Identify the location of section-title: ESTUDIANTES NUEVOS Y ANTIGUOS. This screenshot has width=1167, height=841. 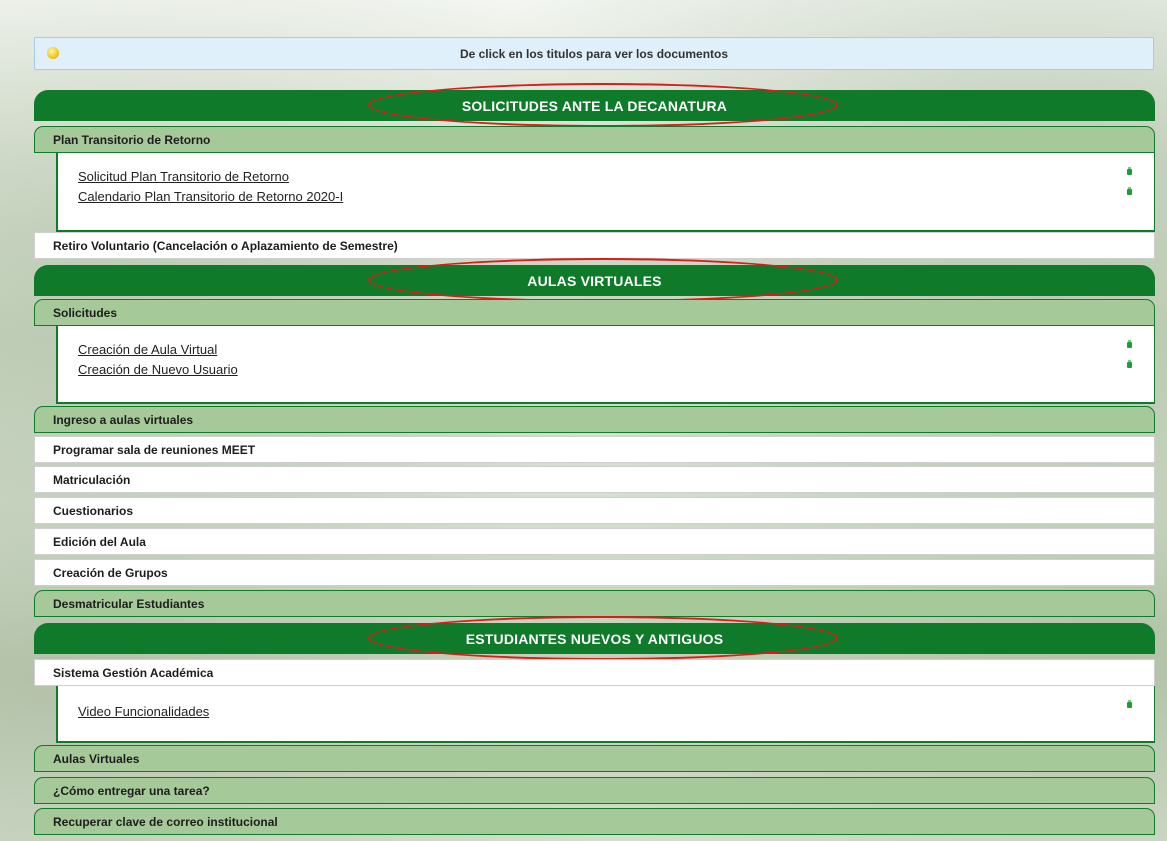
(594, 638).